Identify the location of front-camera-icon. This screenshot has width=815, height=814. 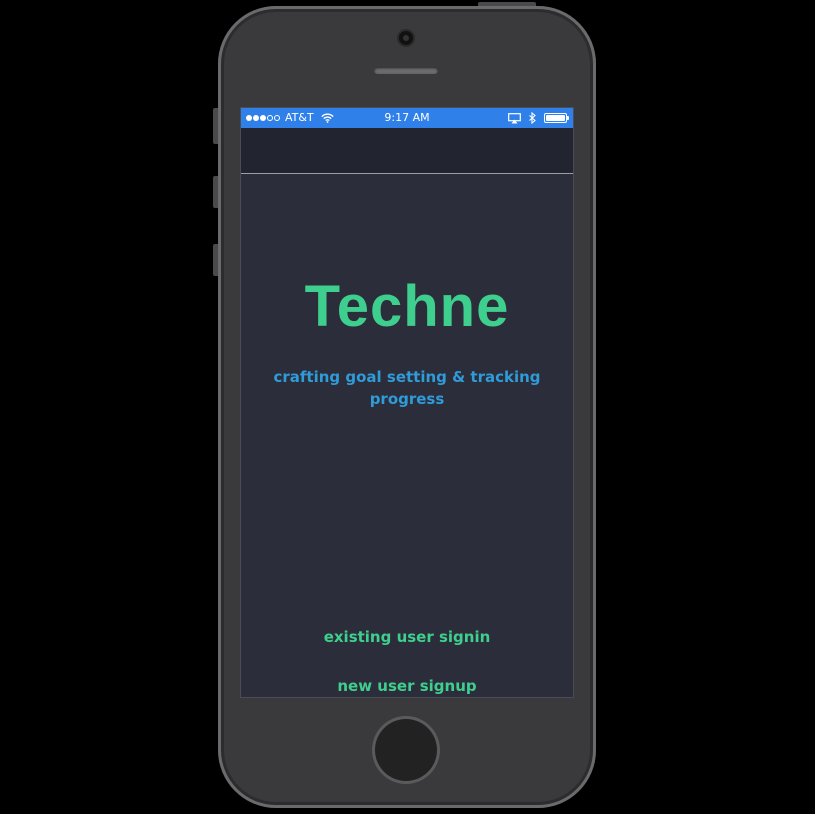
(406, 38).